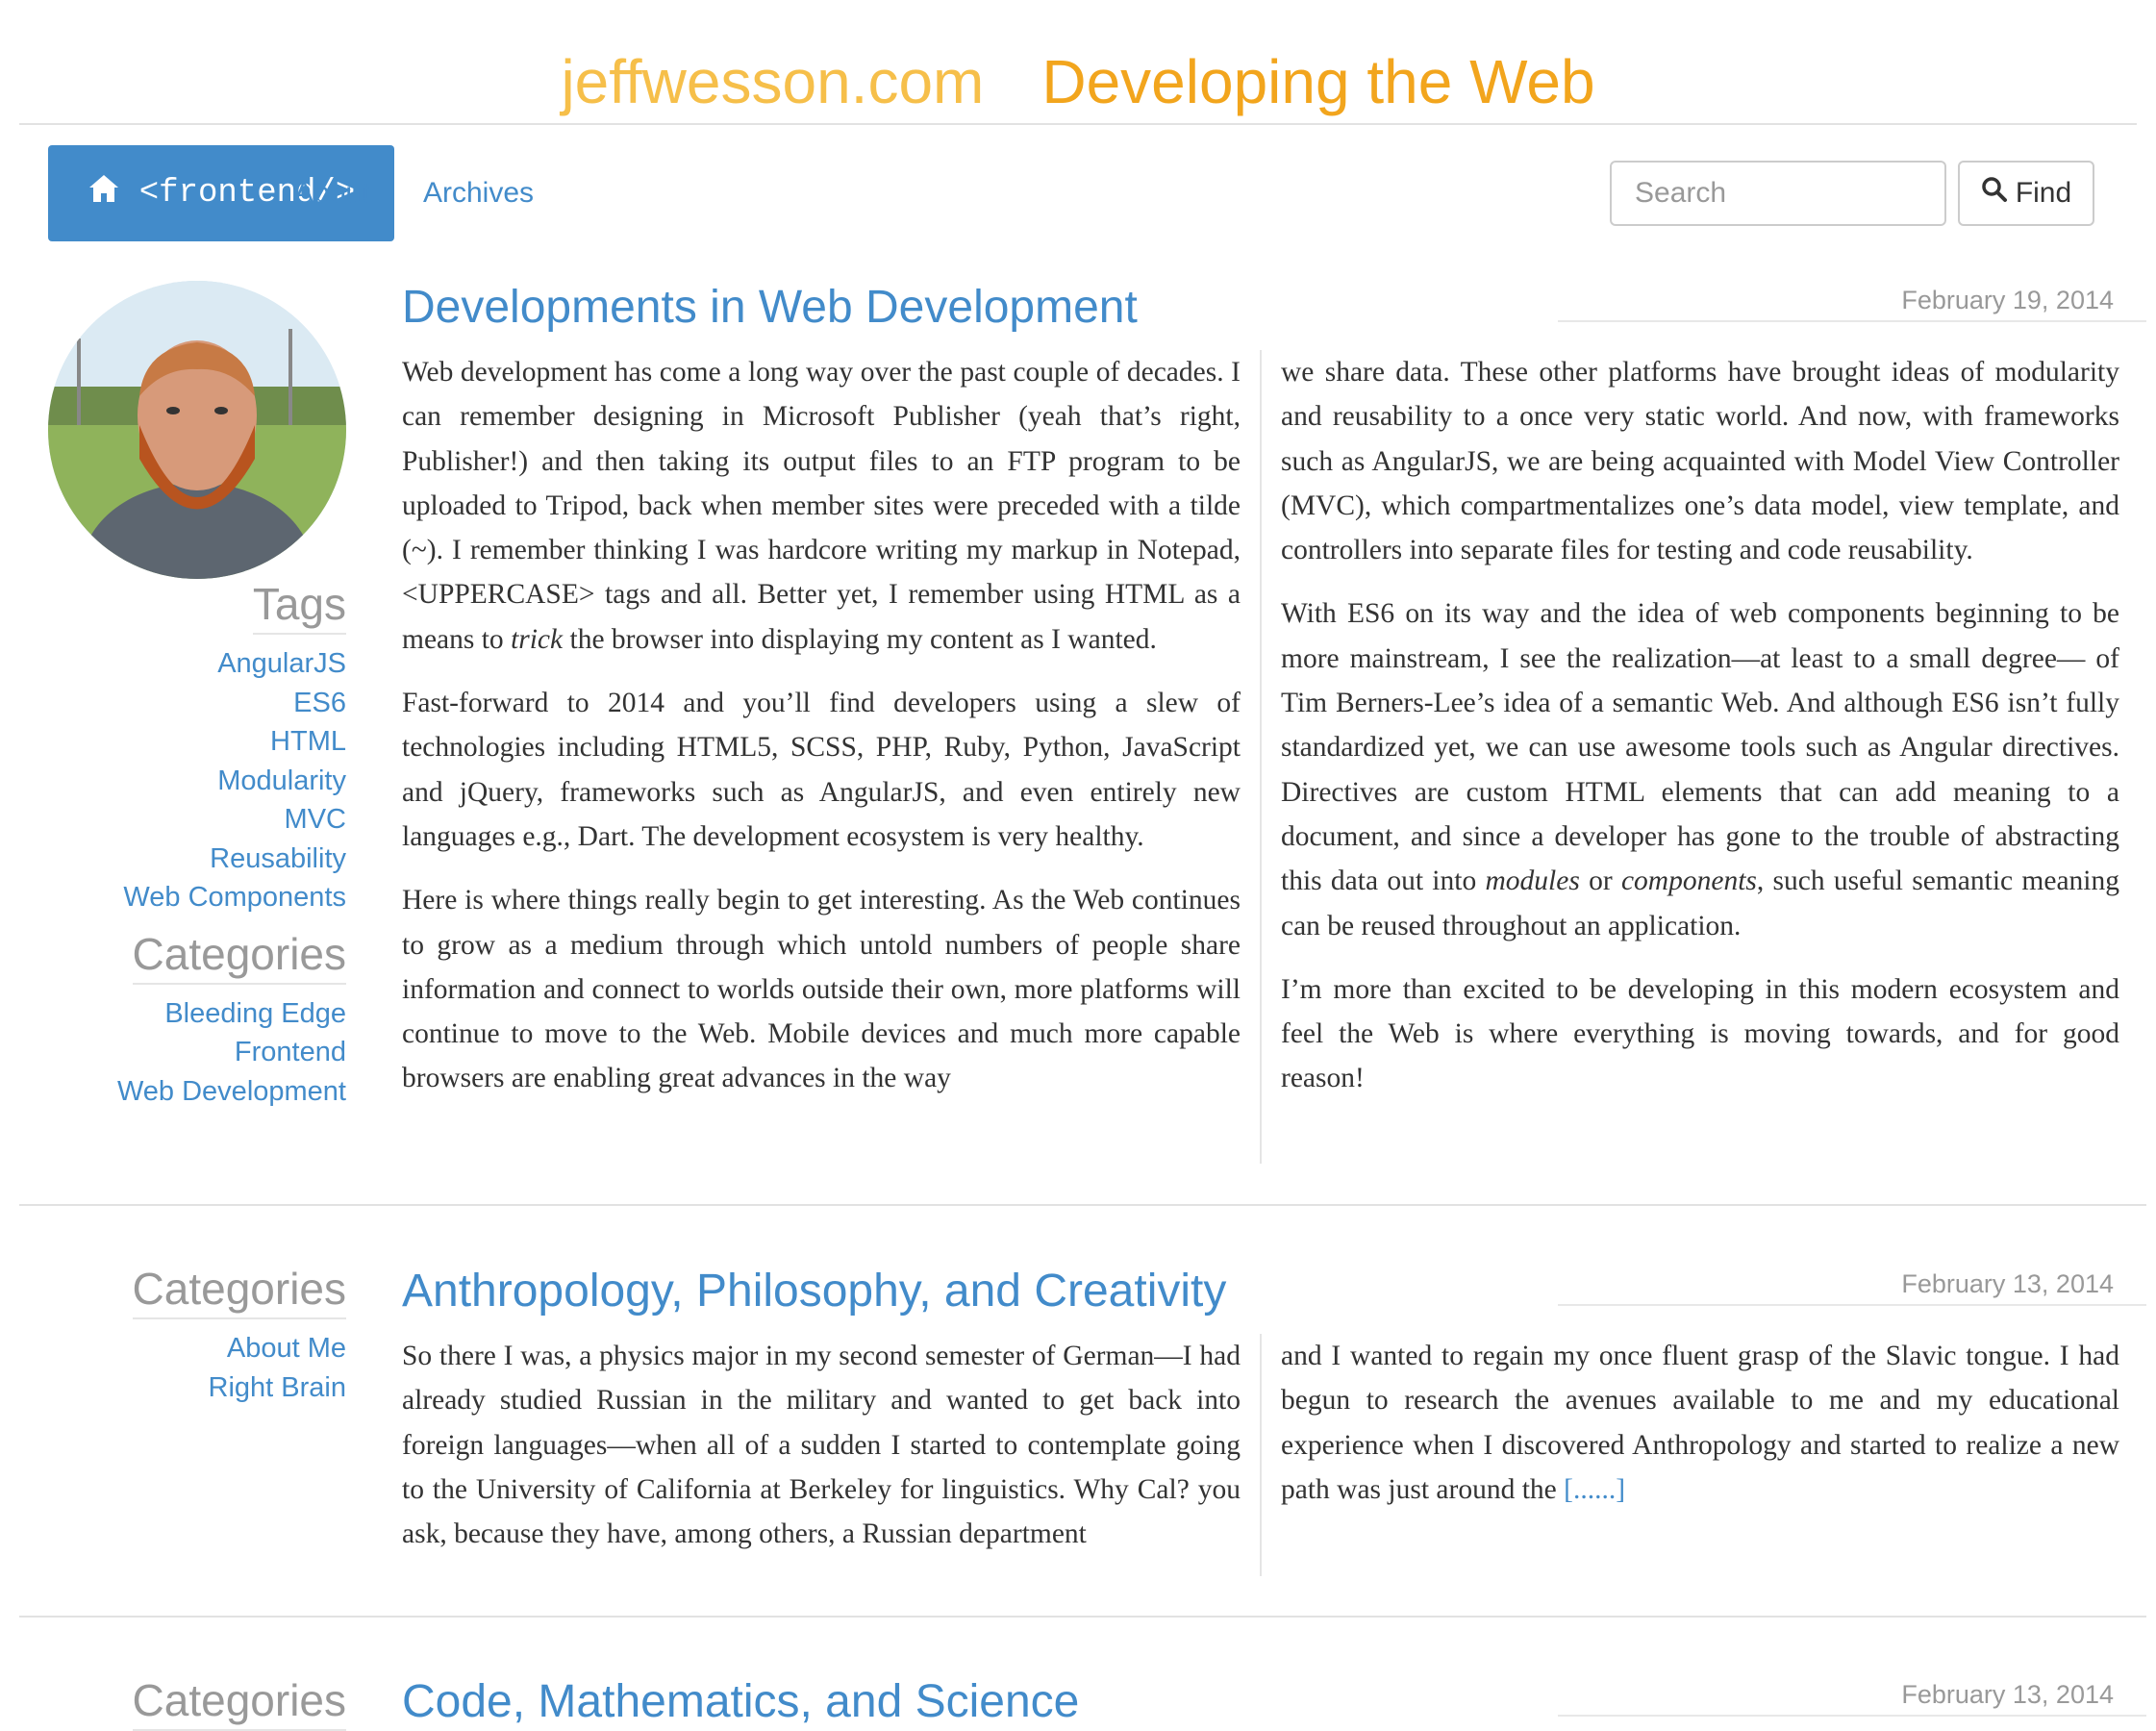 The width and height of the screenshot is (2156, 1731). I want to click on post-date: February 19, 2014, so click(2007, 300).